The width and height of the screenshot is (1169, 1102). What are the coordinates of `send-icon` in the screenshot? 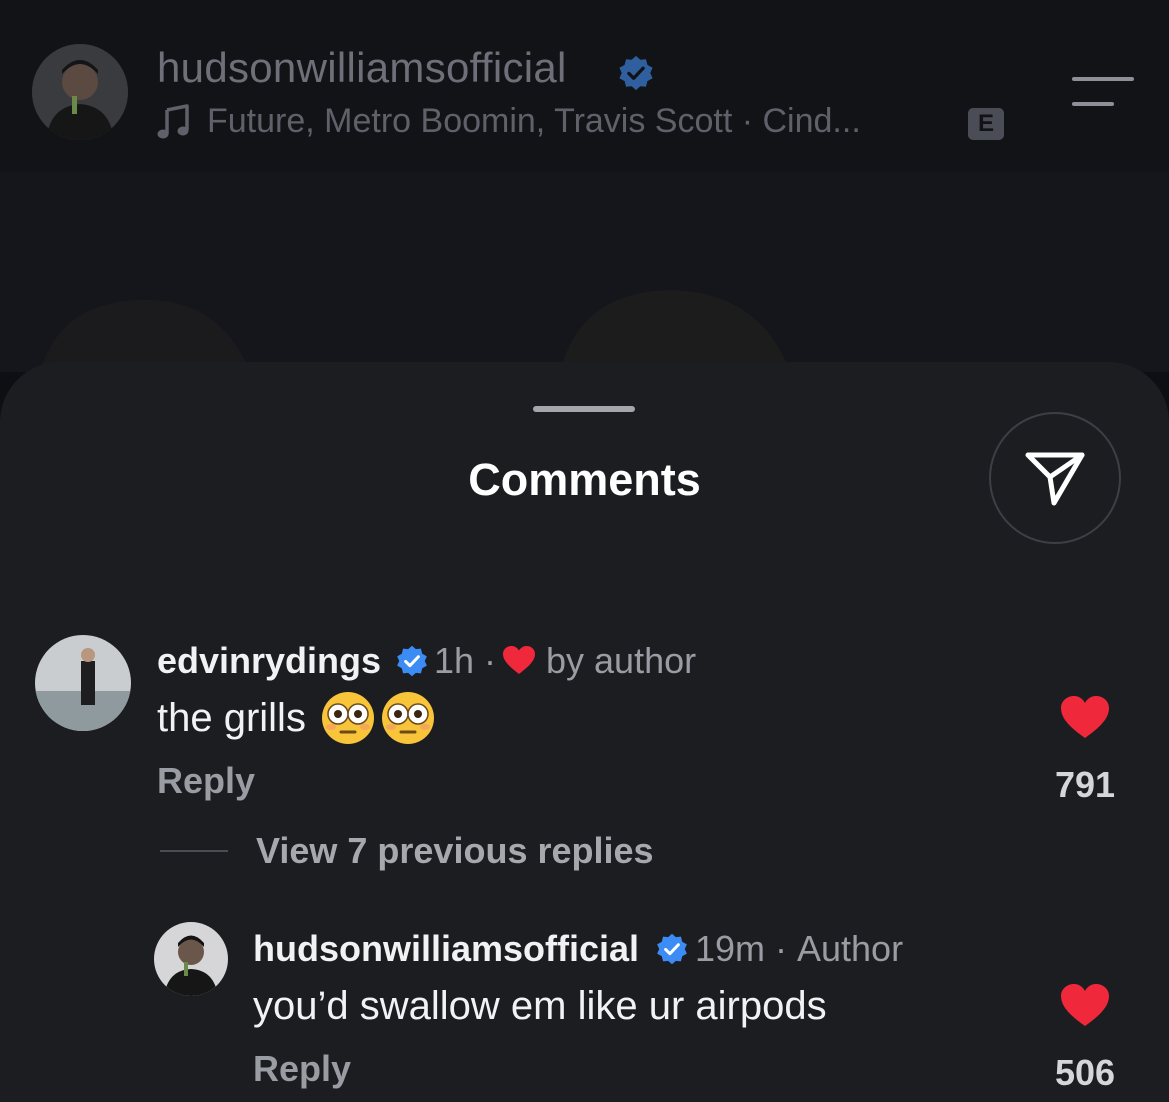 It's located at (1055, 479).